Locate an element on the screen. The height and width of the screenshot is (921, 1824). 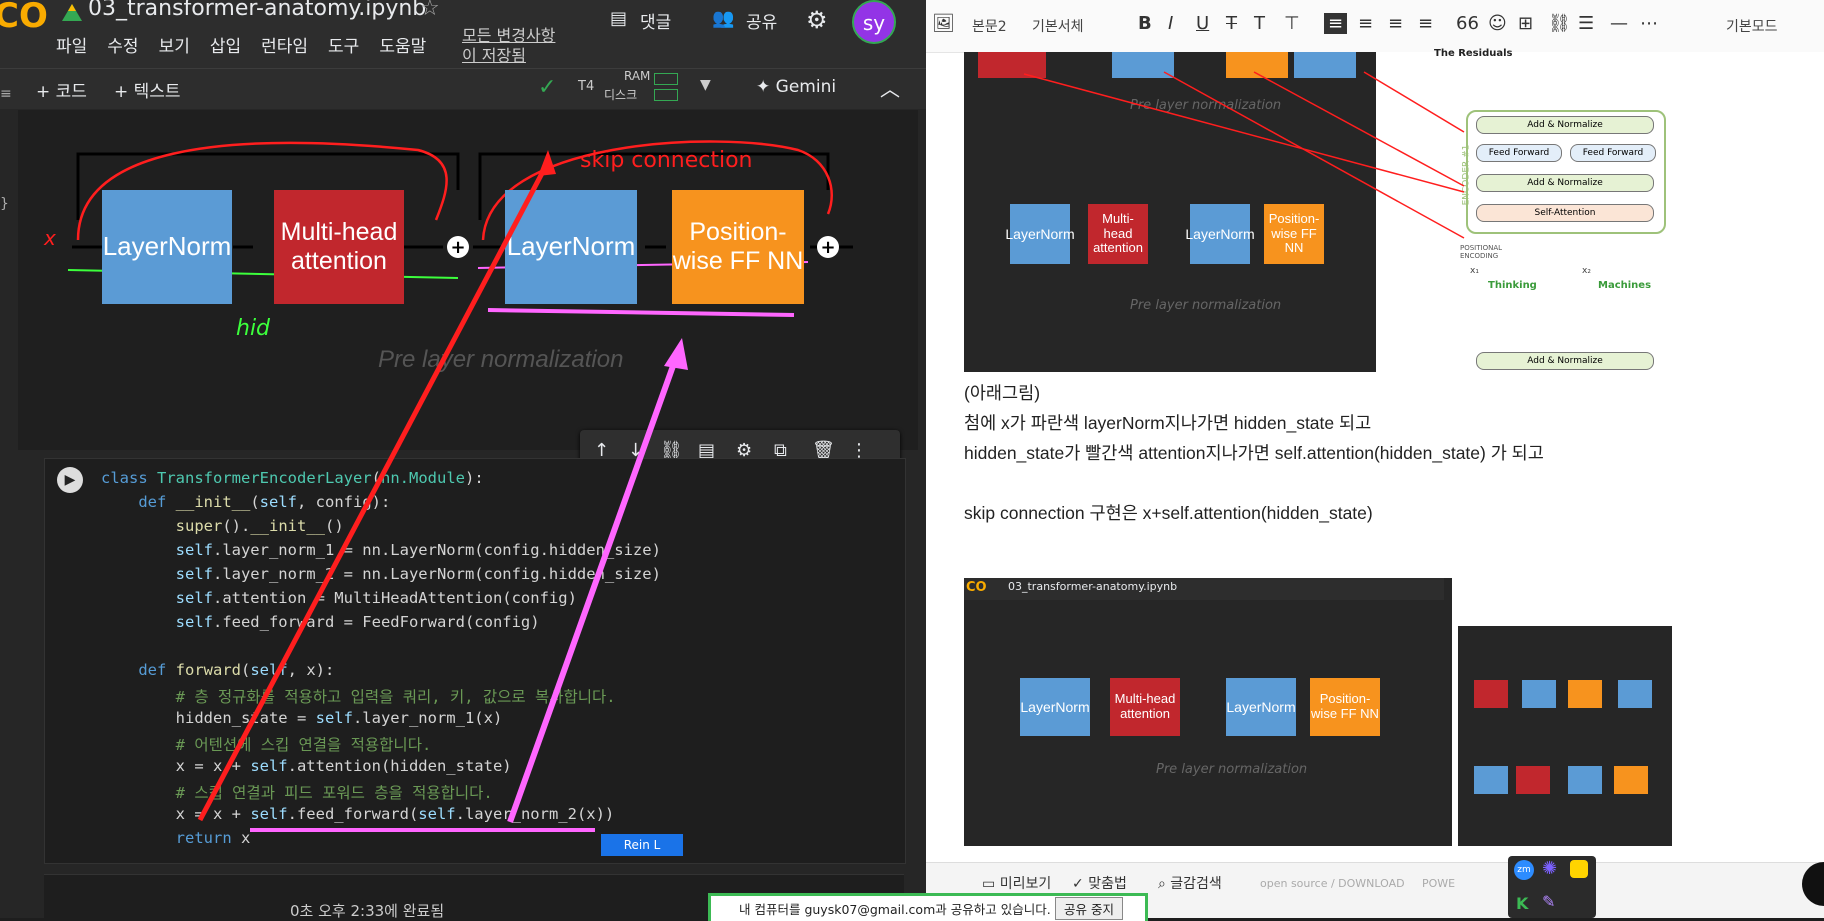
spellcheck-button: ✓ 맞춤법 is located at coordinates (1099, 883).